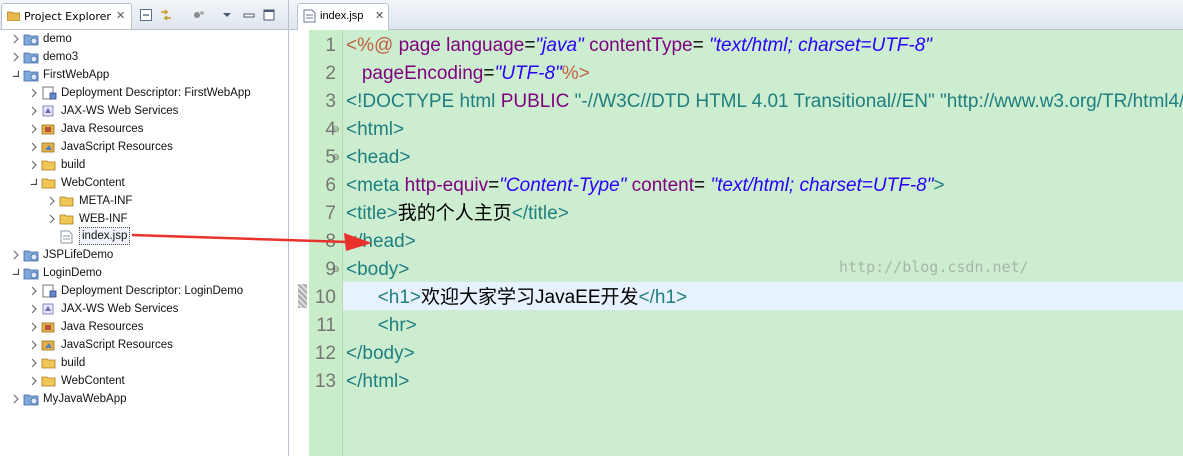 Image resolution: width=1183 pixels, height=456 pixels. Describe the element at coordinates (575, 73) in the screenshot. I see `code-token: %>` at that location.